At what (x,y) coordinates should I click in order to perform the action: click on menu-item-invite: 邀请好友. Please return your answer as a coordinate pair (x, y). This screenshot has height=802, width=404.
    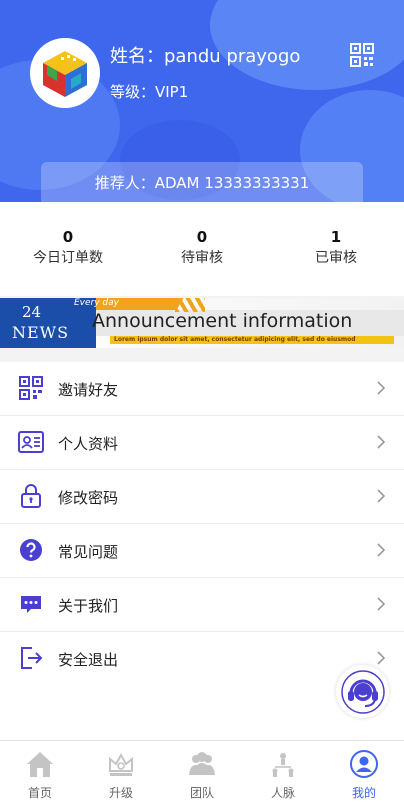
    Looking at the image, I should click on (202, 389).